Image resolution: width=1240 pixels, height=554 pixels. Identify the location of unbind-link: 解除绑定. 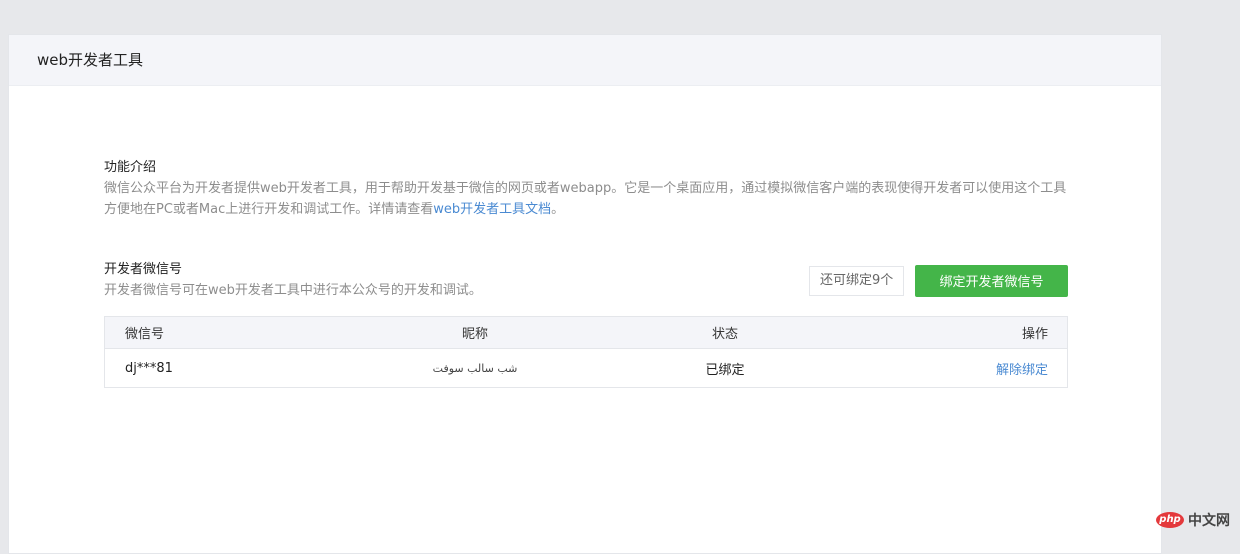
(1022, 368).